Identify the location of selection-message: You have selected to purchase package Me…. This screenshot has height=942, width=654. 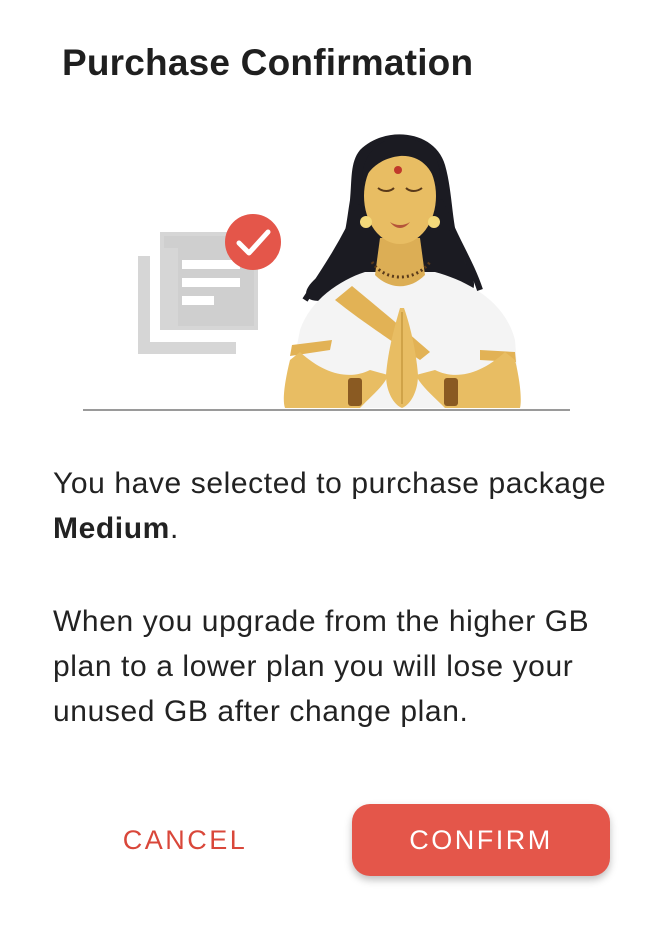
(338, 506).